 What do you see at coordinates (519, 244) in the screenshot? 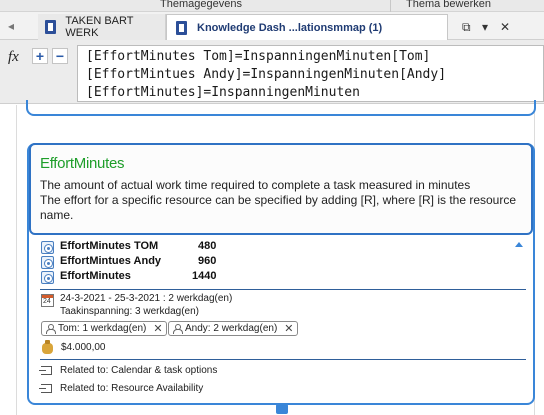
I see `collapse-chevron-up-icon` at bounding box center [519, 244].